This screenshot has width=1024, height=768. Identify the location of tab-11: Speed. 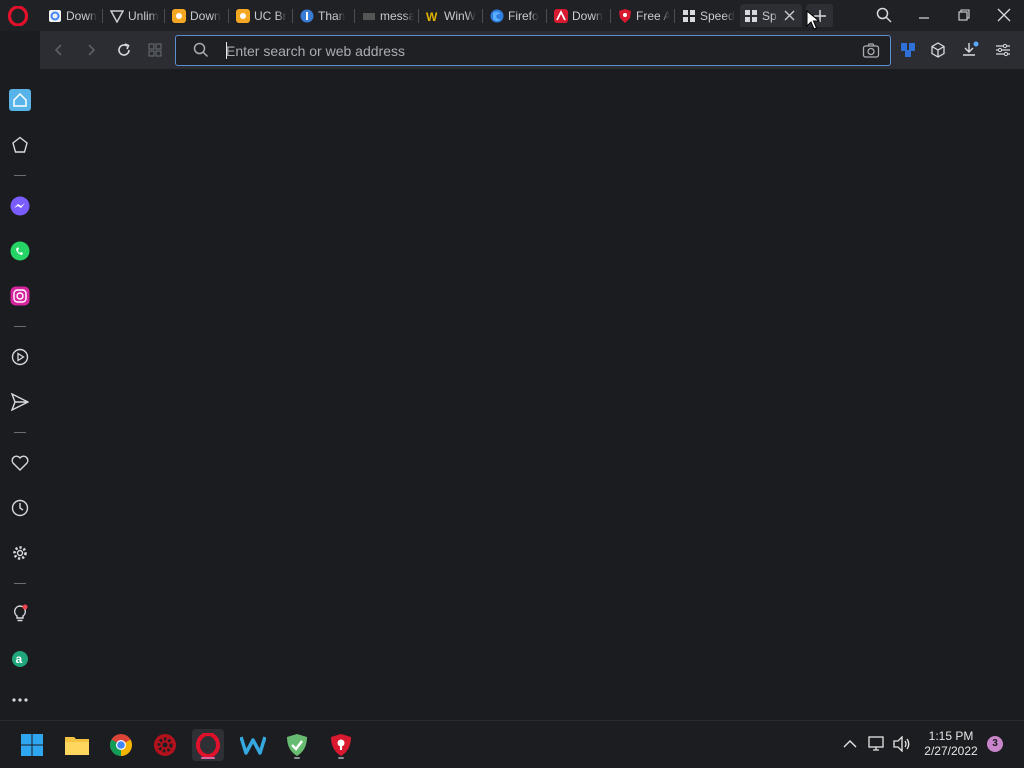
(707, 15).